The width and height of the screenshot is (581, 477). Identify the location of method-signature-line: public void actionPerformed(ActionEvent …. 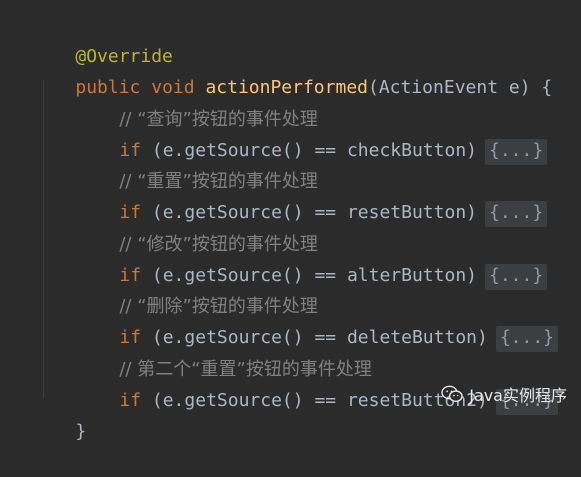
(292, 70).